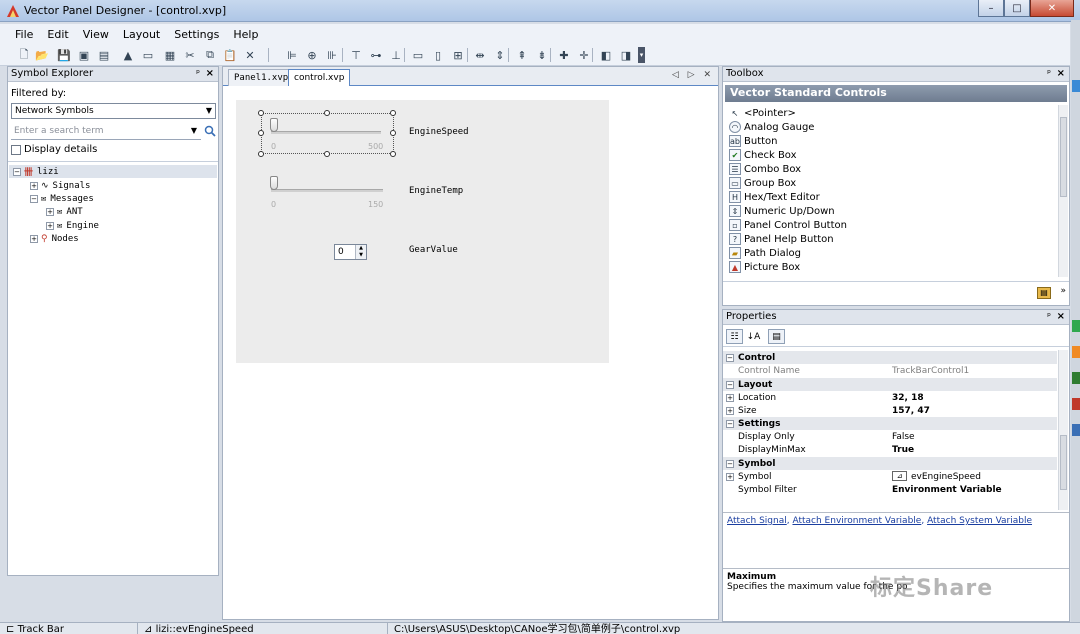 The image size is (1080, 634). What do you see at coordinates (376, 55) in the screenshot?
I see `align-middle-icon: ⊶` at bounding box center [376, 55].